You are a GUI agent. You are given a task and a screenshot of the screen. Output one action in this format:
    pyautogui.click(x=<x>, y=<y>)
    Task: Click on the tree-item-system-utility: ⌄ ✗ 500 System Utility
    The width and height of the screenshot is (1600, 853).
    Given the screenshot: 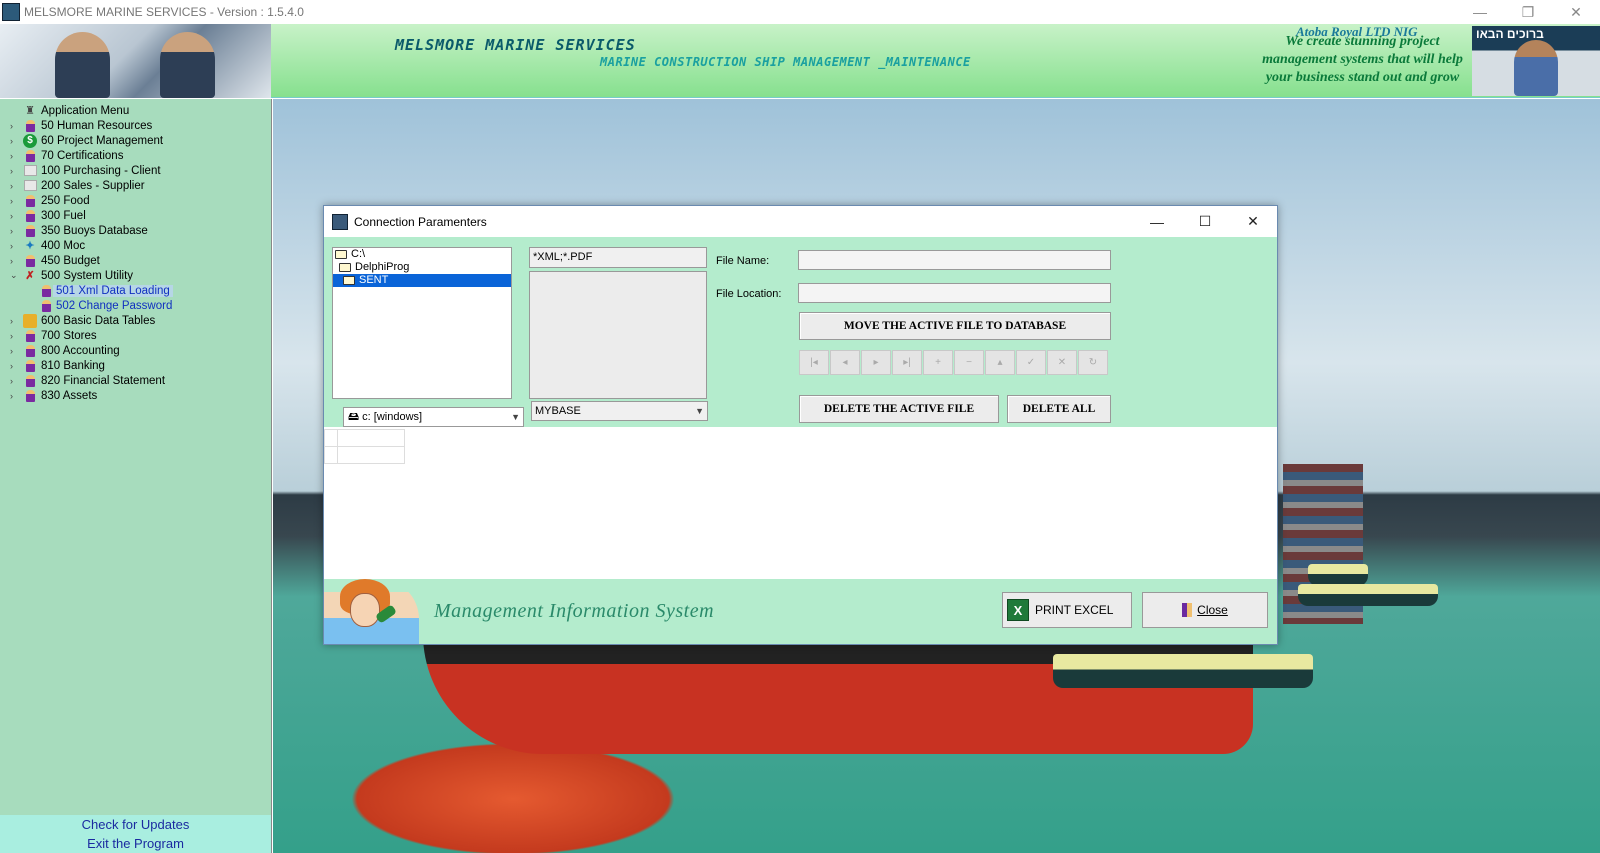 What is the action you would take?
    pyautogui.click(x=135, y=275)
    